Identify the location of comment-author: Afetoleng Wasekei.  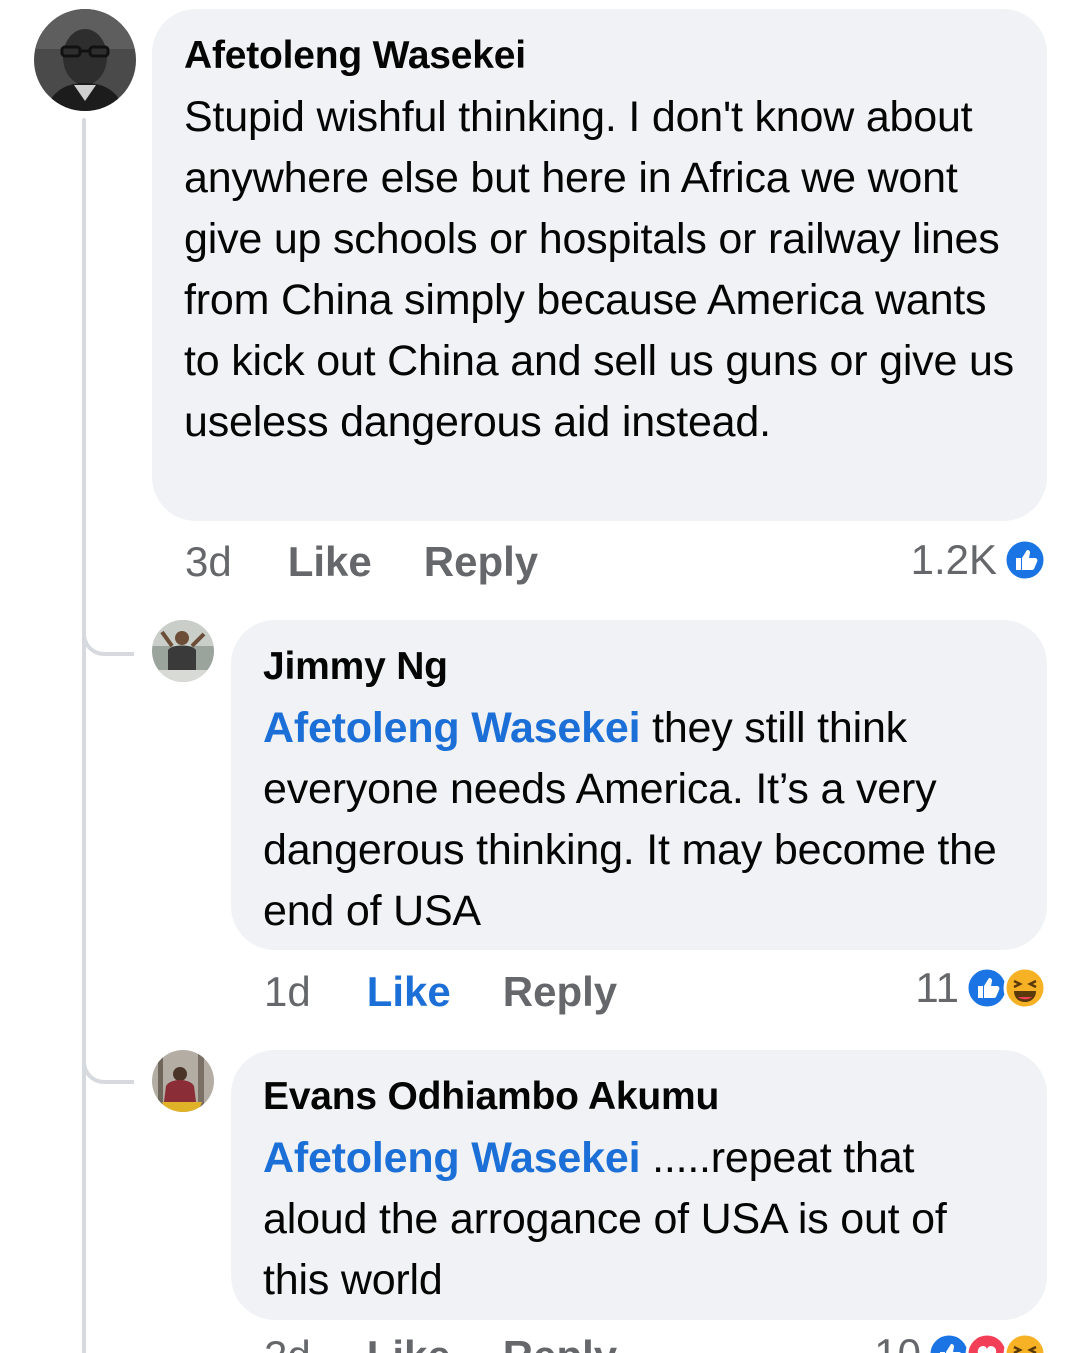
(599, 56).